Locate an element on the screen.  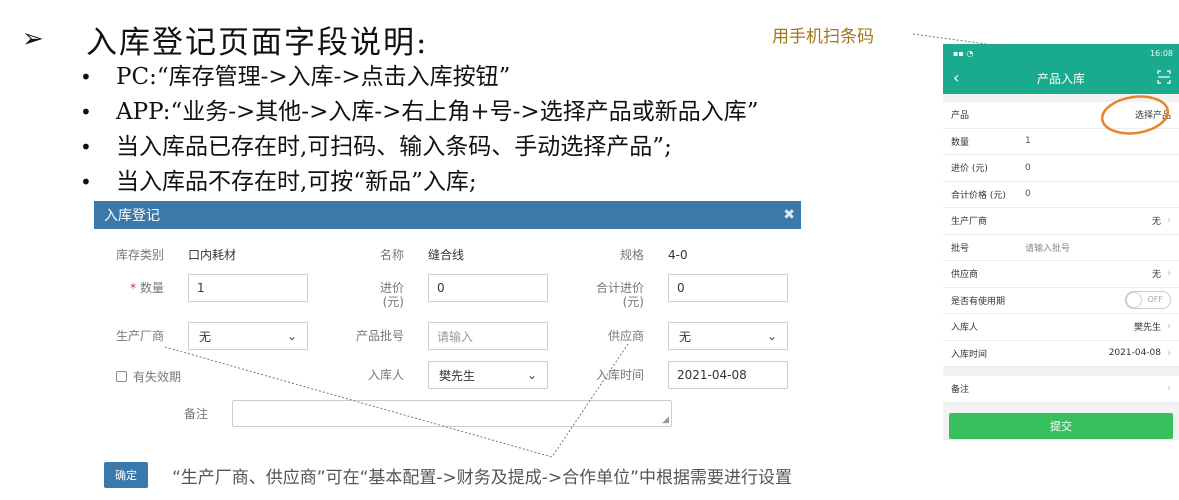
slide-heading: ➢ 入库登记页面字段说明: is located at coordinates (225, 39).